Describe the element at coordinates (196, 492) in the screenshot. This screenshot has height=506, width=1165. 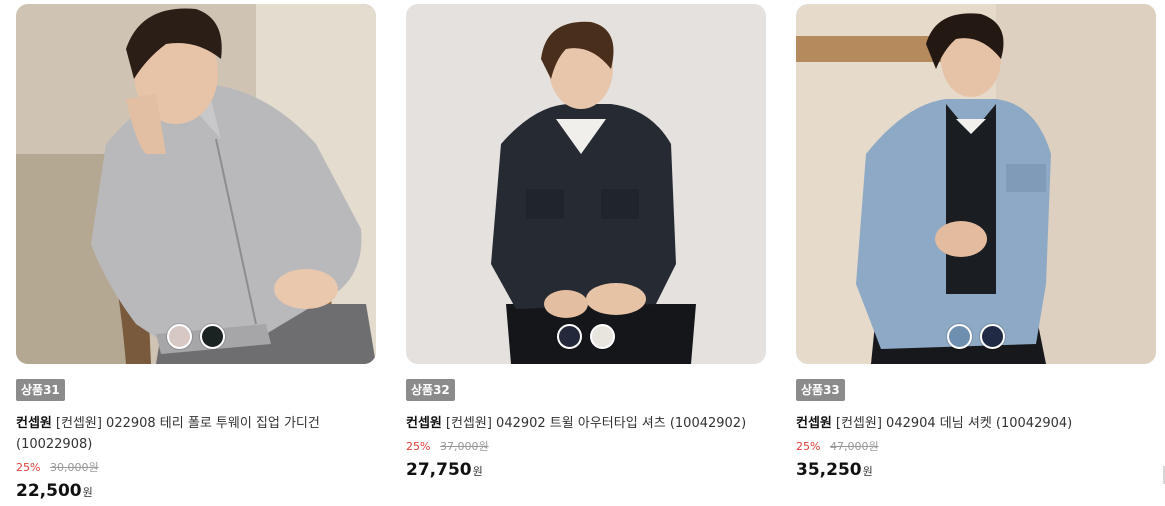
I see `sale-price: 22,500원` at that location.